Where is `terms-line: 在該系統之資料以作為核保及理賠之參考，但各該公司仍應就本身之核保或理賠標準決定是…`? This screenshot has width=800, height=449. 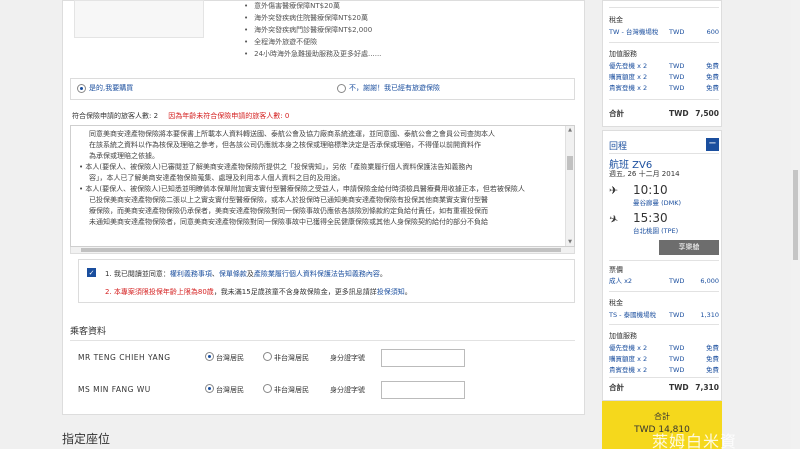
terms-line: 在該系統之資料以作為核保及理賠之參考，但各該公司仍應就本身之核保或理賠標準決定是… is located at coordinates (285, 145).